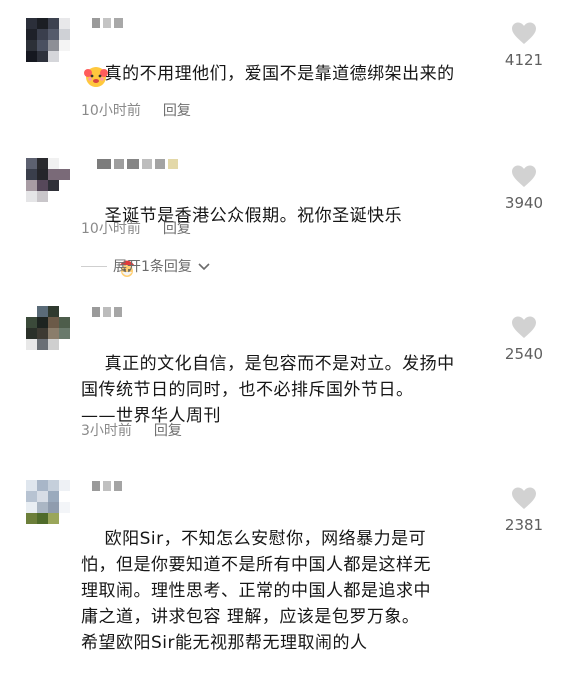  What do you see at coordinates (279, 74) in the screenshot?
I see `comment-text-content: 真的不用理他们，爱国不是靠道德绑架出来的` at bounding box center [279, 74].